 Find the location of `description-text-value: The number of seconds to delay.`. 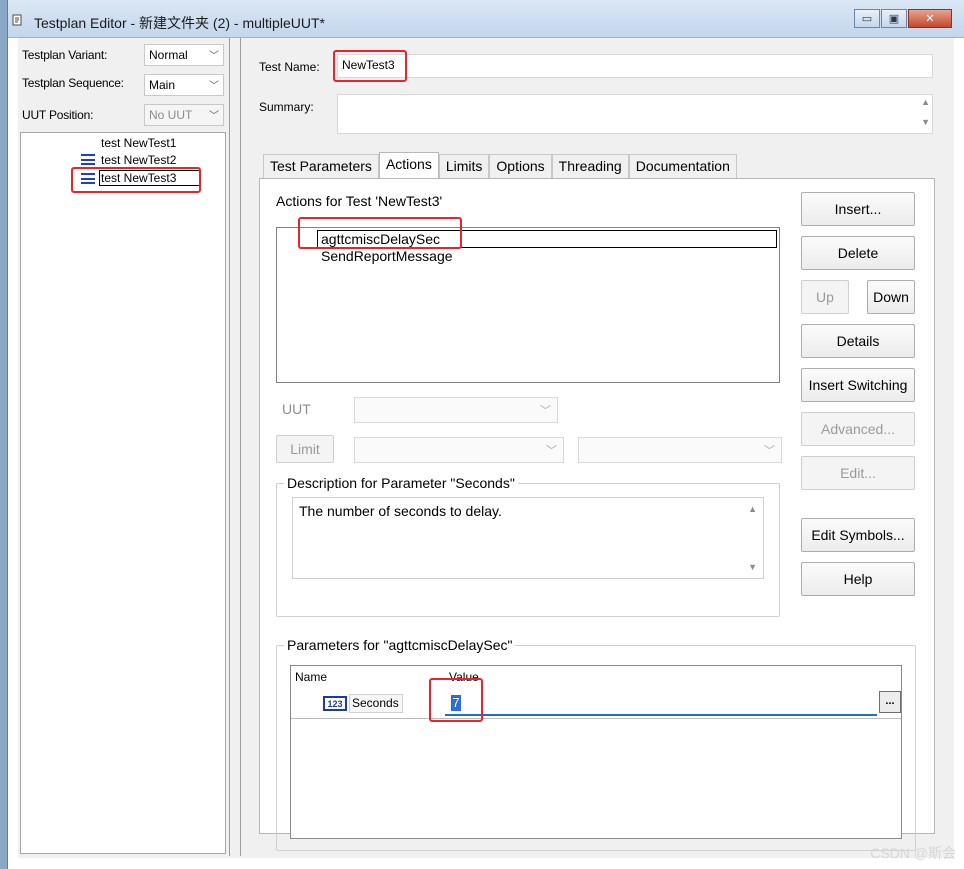

description-text-value: The number of seconds to delay. is located at coordinates (400, 511).